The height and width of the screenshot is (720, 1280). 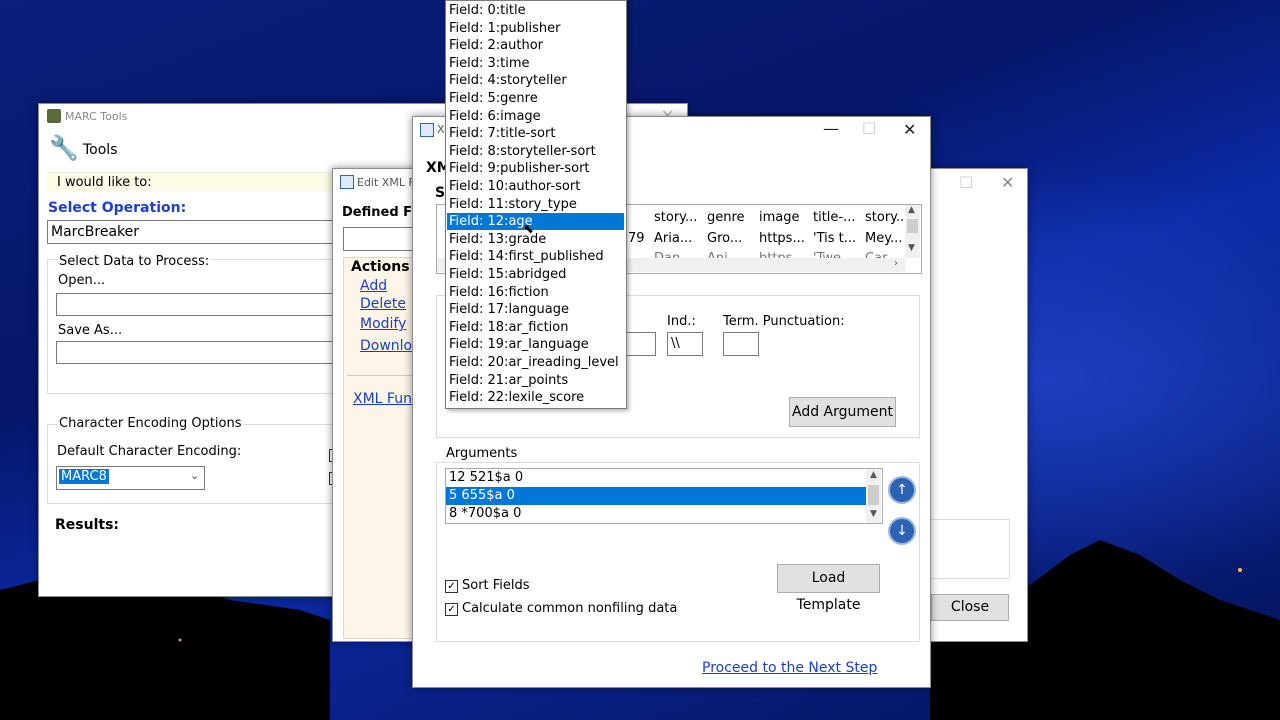 What do you see at coordinates (385, 399) in the screenshot?
I see `xml-functions-link: XML Func` at bounding box center [385, 399].